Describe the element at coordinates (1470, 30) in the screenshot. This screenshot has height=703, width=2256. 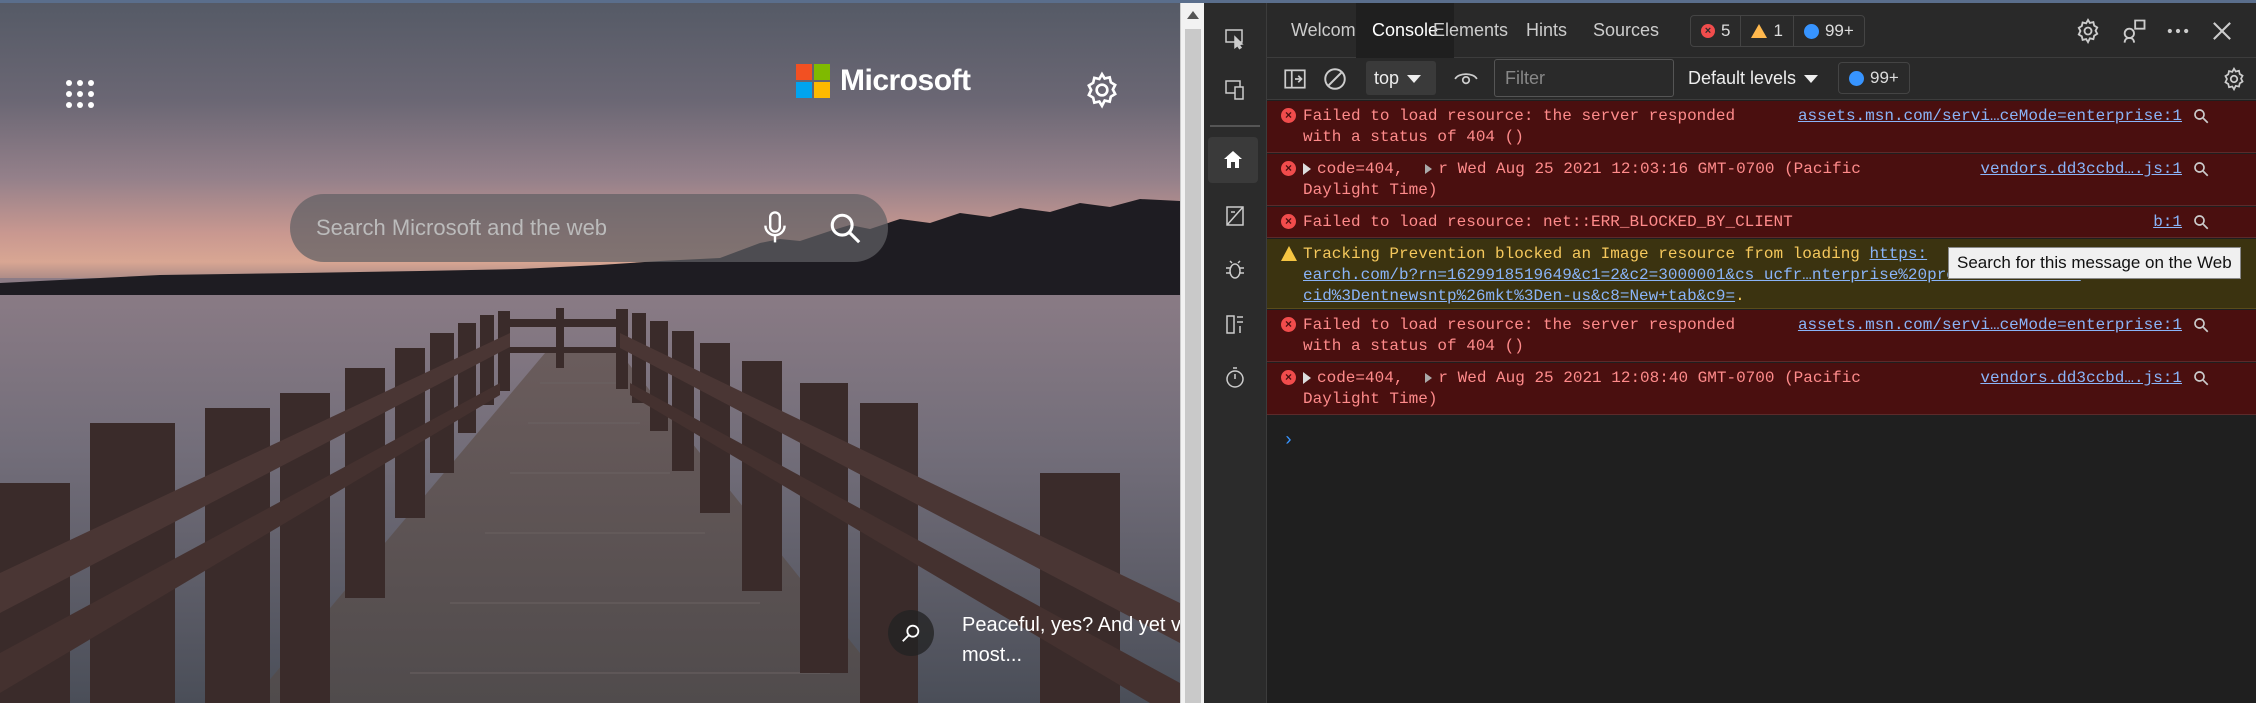
I see `tab-elements: Elements` at that location.